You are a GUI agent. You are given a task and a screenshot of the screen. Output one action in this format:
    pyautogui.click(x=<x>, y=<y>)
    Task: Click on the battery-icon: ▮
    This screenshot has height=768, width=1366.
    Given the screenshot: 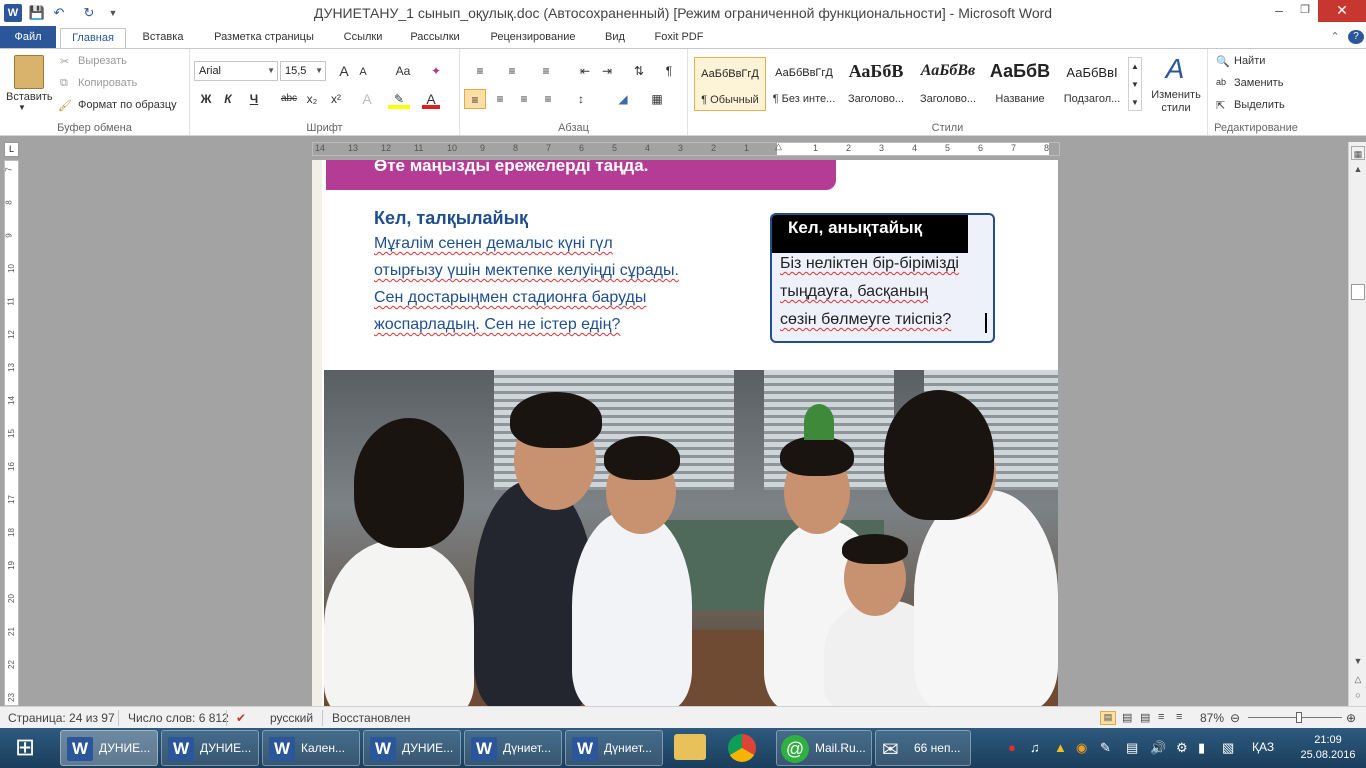 What is the action you would take?
    pyautogui.click(x=1201, y=748)
    